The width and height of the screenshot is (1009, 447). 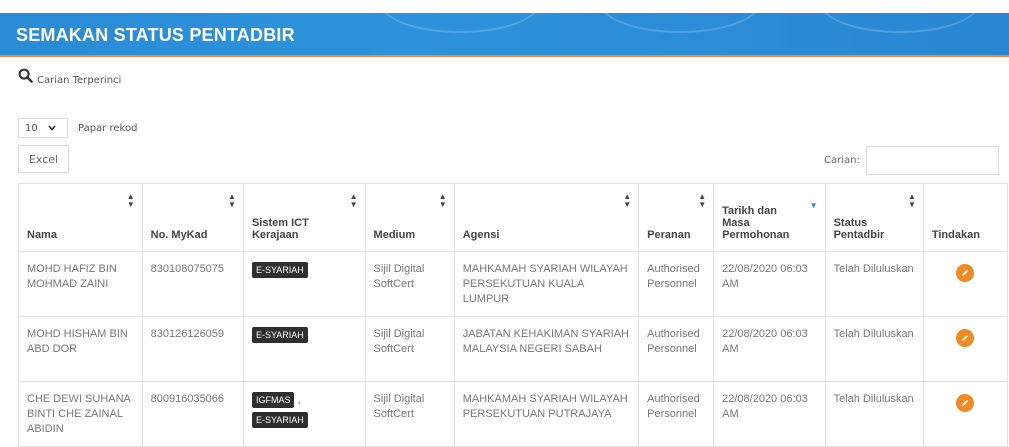 I want to click on column-header-medium: ▲ ▼ Medium, so click(x=409, y=217).